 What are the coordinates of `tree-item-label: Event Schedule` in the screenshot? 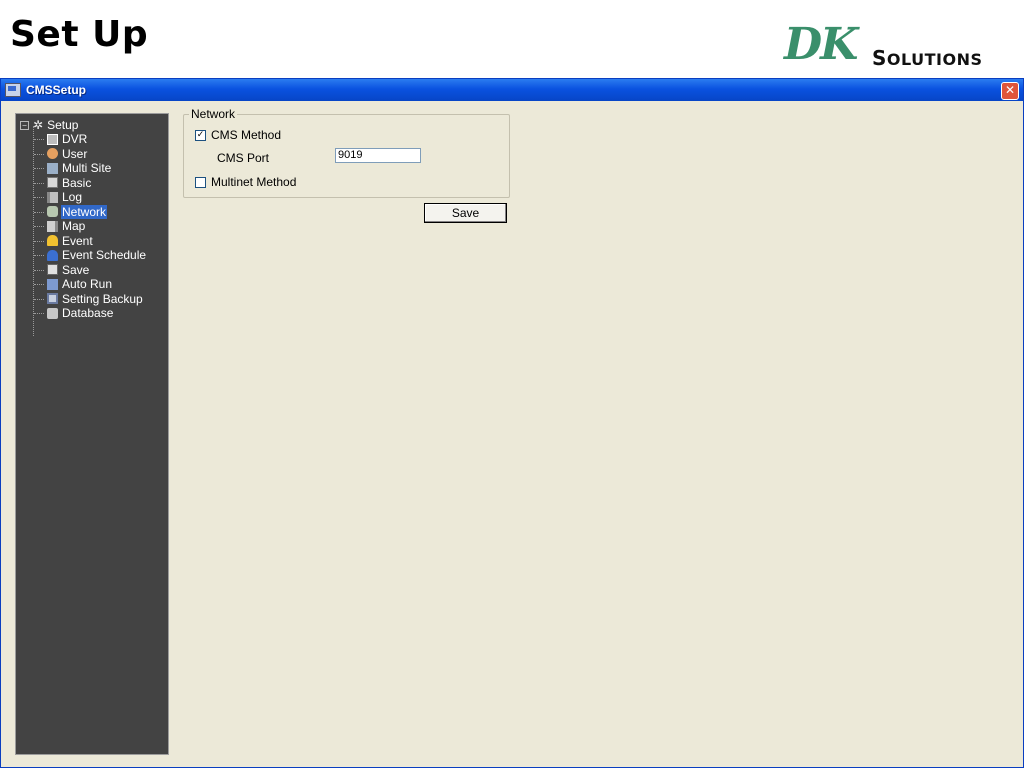 It's located at (104, 255).